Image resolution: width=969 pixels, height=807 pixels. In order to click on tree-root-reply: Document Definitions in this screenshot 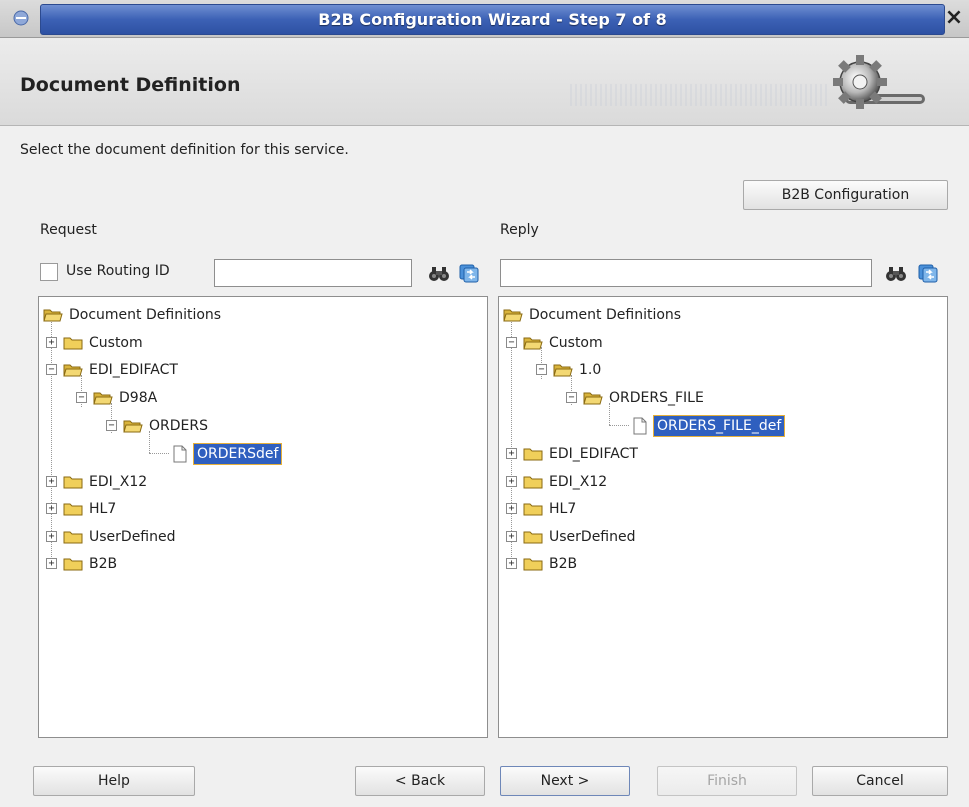, I will do `click(592, 315)`.